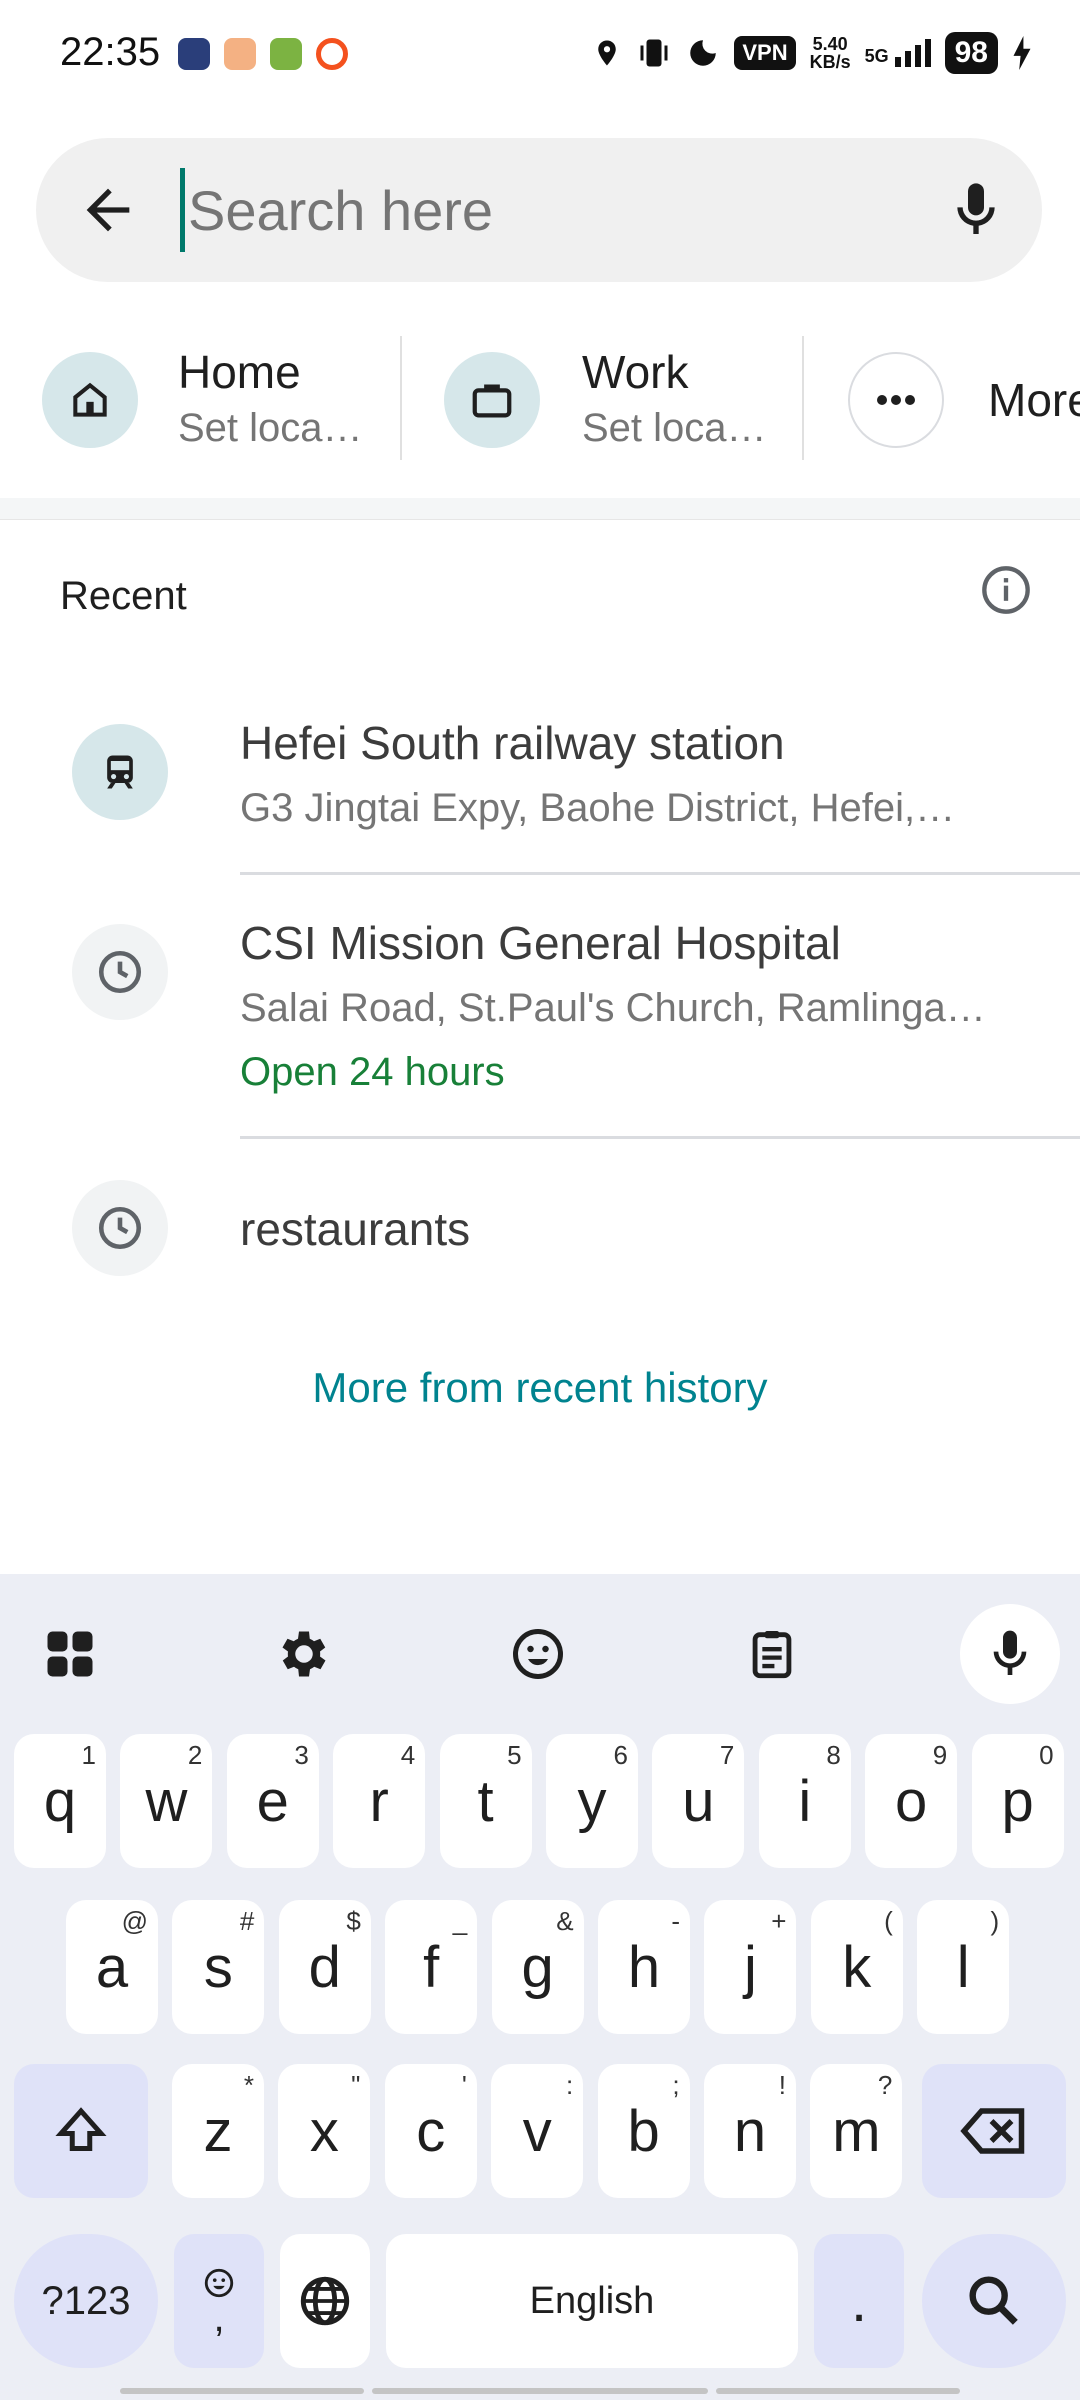 This screenshot has height=2400, width=1080. Describe the element at coordinates (108, 210) in the screenshot. I see `back-arrow-icon` at that location.